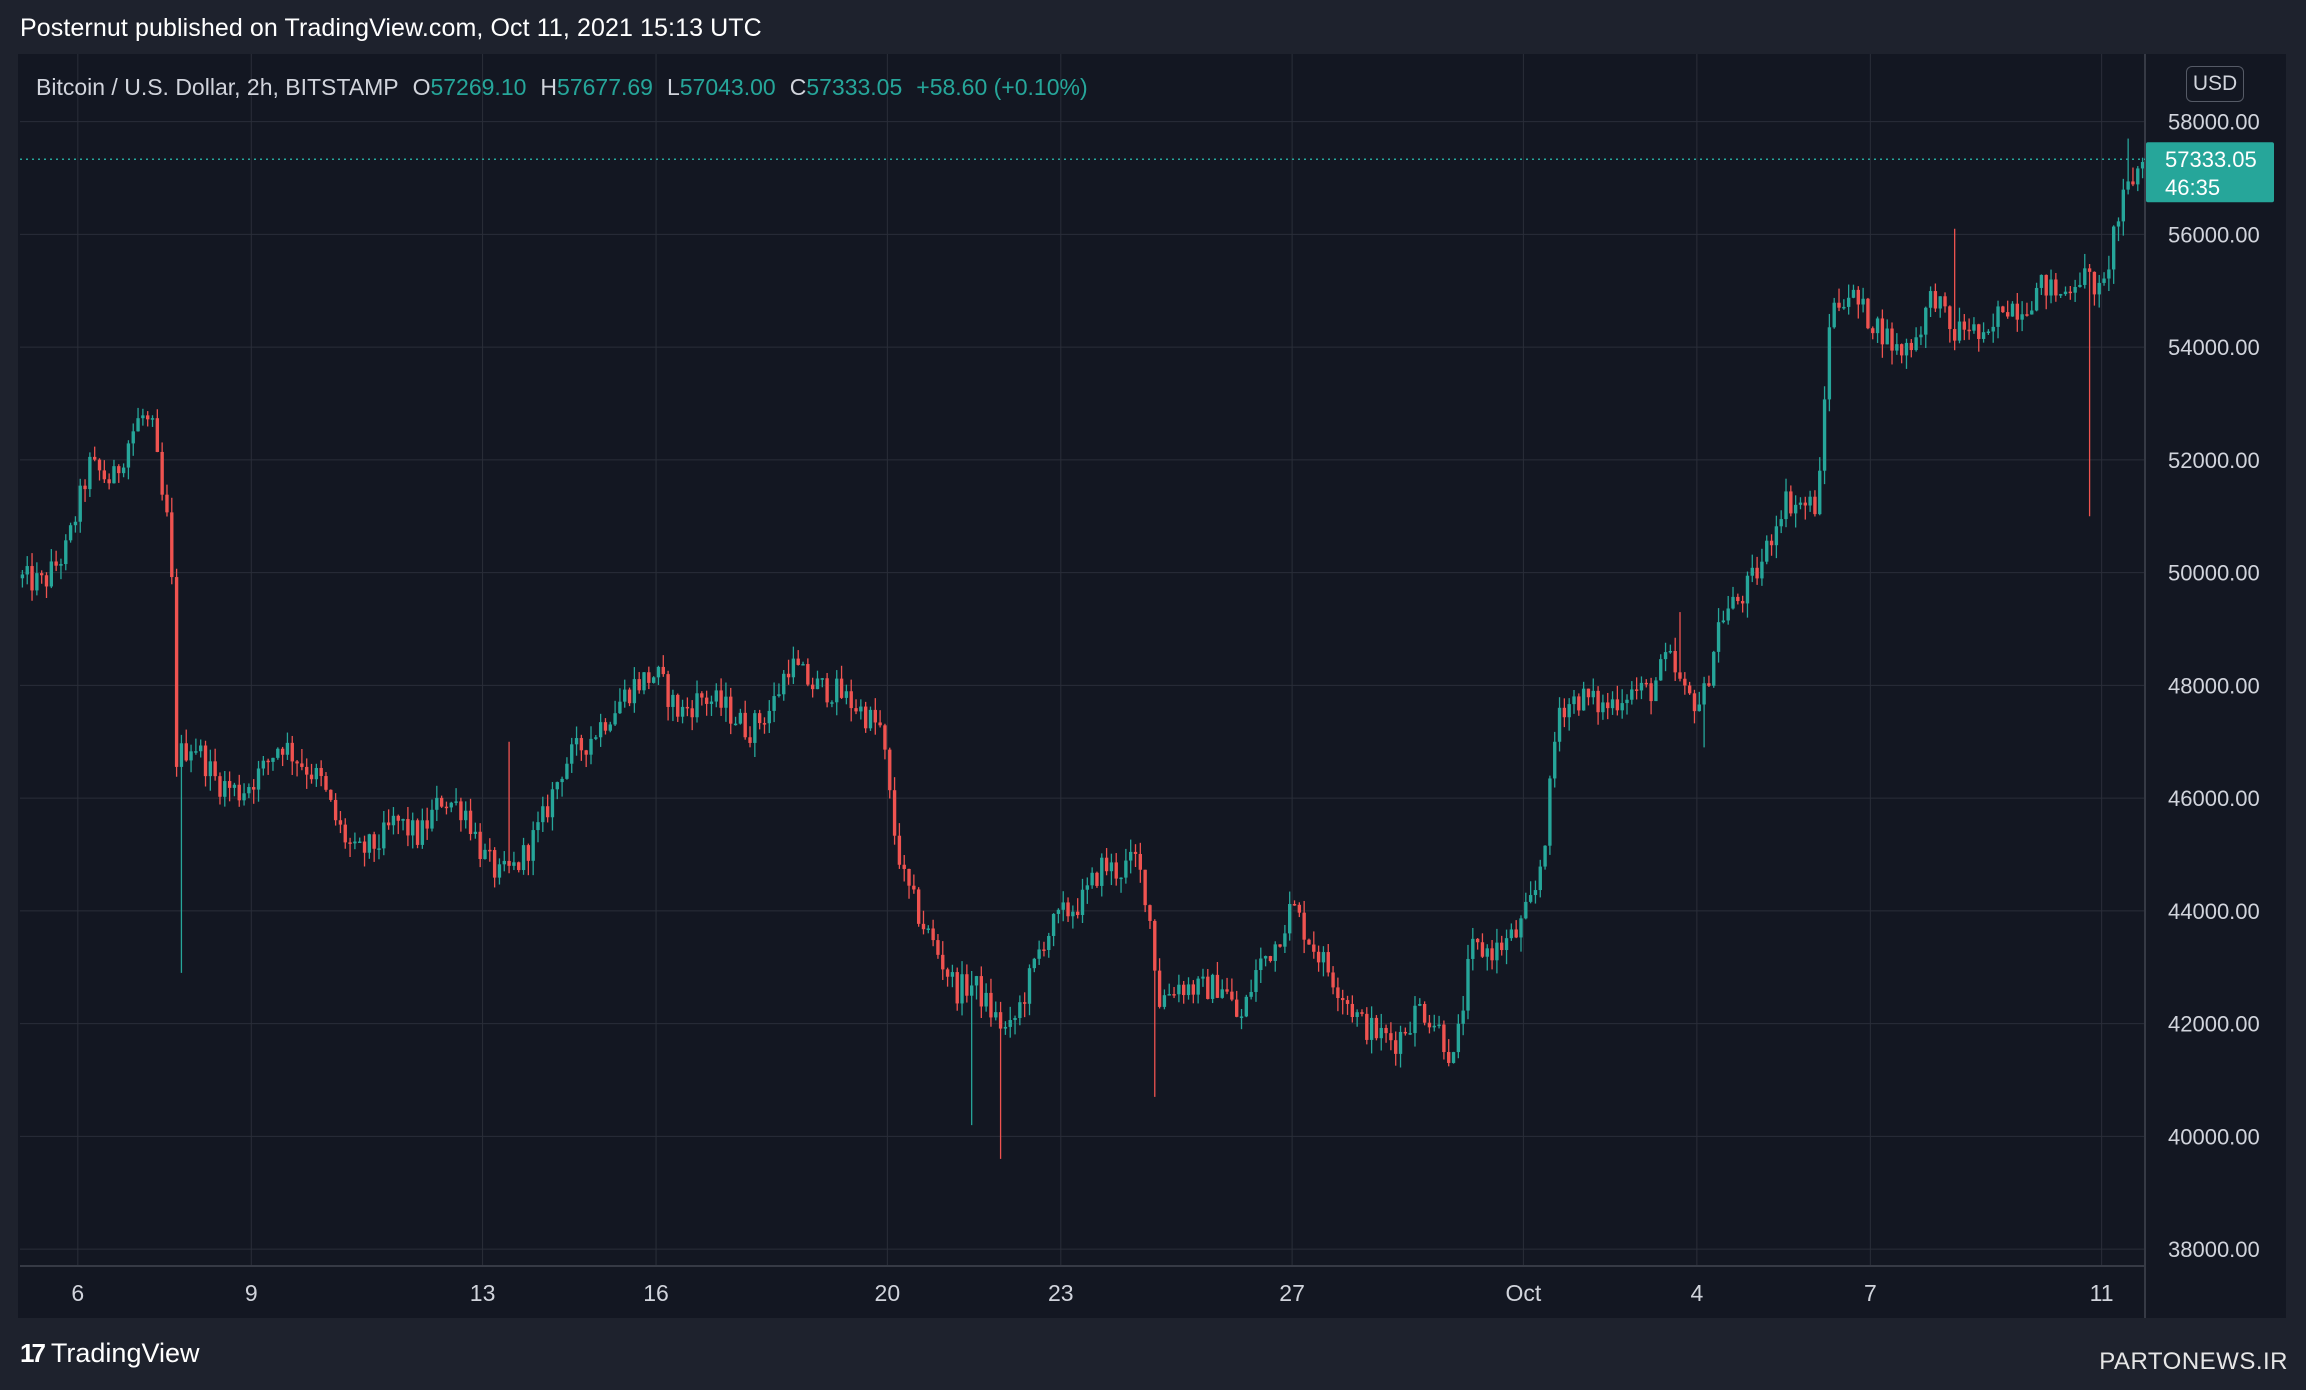 The image size is (2306, 1390). I want to click on price-tick-label: 52000.00, so click(2214, 460).